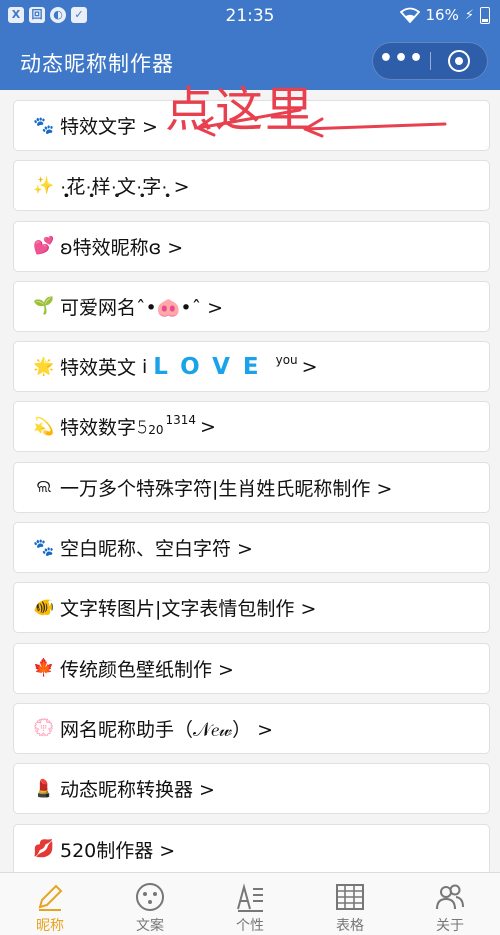  Describe the element at coordinates (350, 926) in the screenshot. I see `tab-label: 表格` at that location.